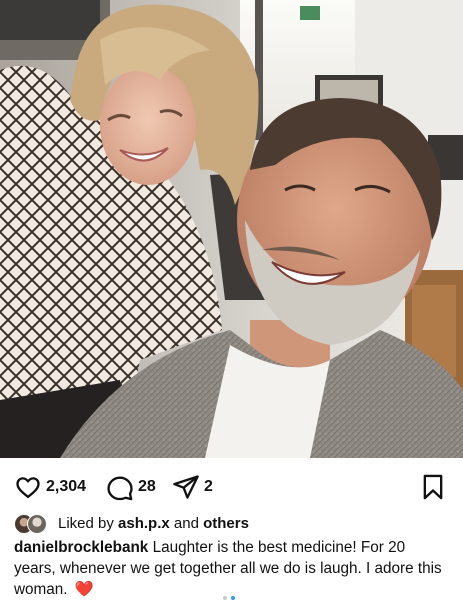 This screenshot has width=463, height=600. Describe the element at coordinates (84, 589) in the screenshot. I see `red-heart-emoji: ❤️` at that location.